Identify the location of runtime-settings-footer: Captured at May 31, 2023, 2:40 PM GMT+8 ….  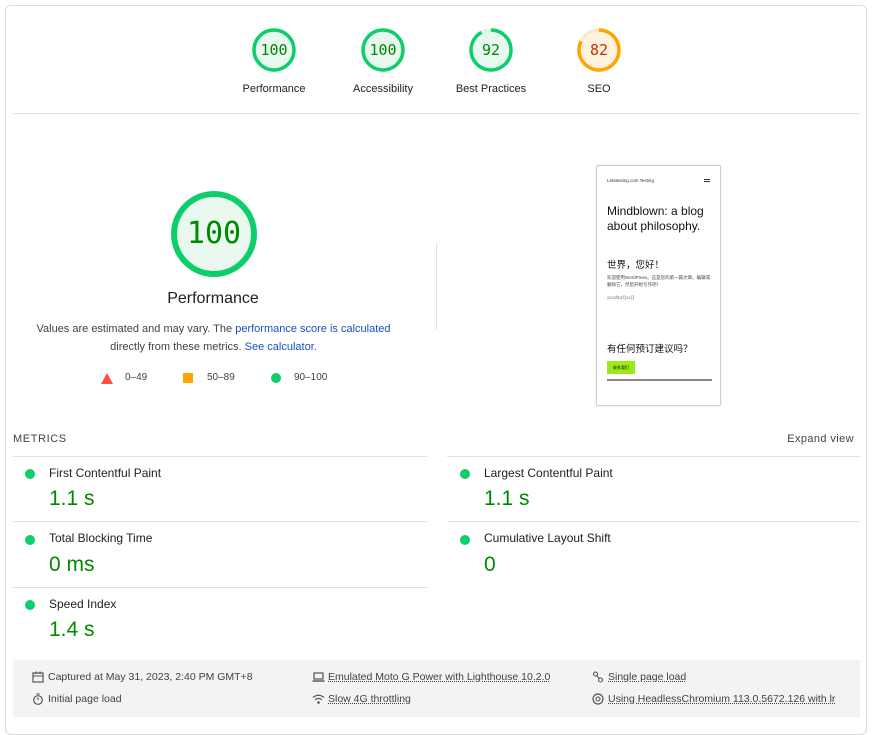
(436, 688).